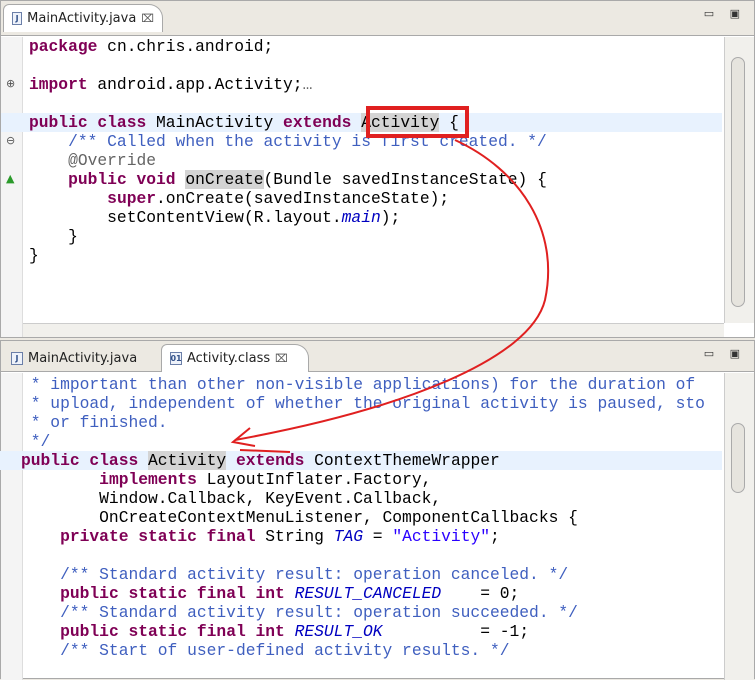 The width and height of the screenshot is (755, 680). Describe the element at coordinates (314, 479) in the screenshot. I see `code-token: LayoutInflater.Factory,` at that location.